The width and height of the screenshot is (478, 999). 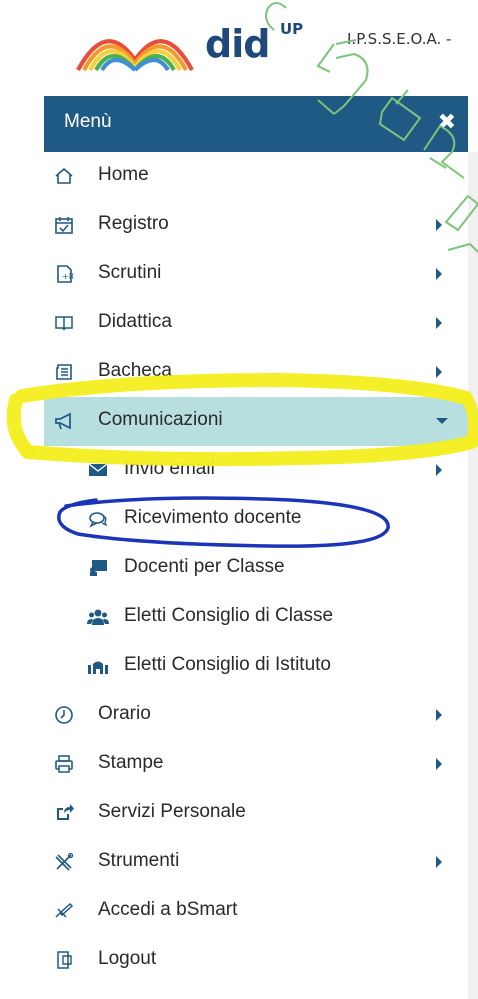 I want to click on scrollbar, so click(x=473, y=575).